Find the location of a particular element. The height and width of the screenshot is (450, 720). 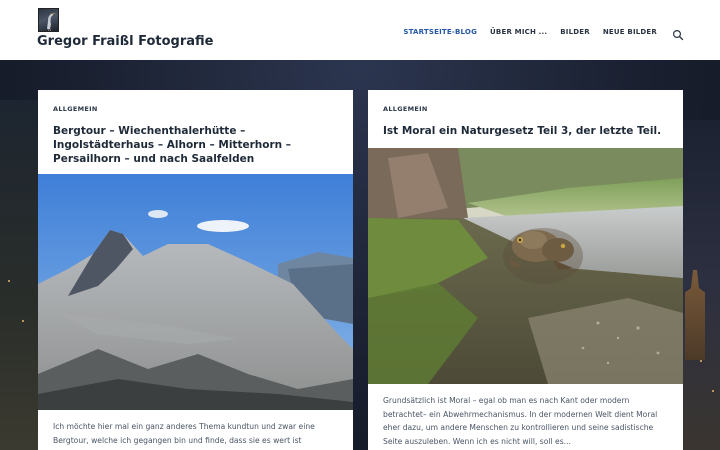

site-title: Gregor Fraißl Fotografie is located at coordinates (125, 41).